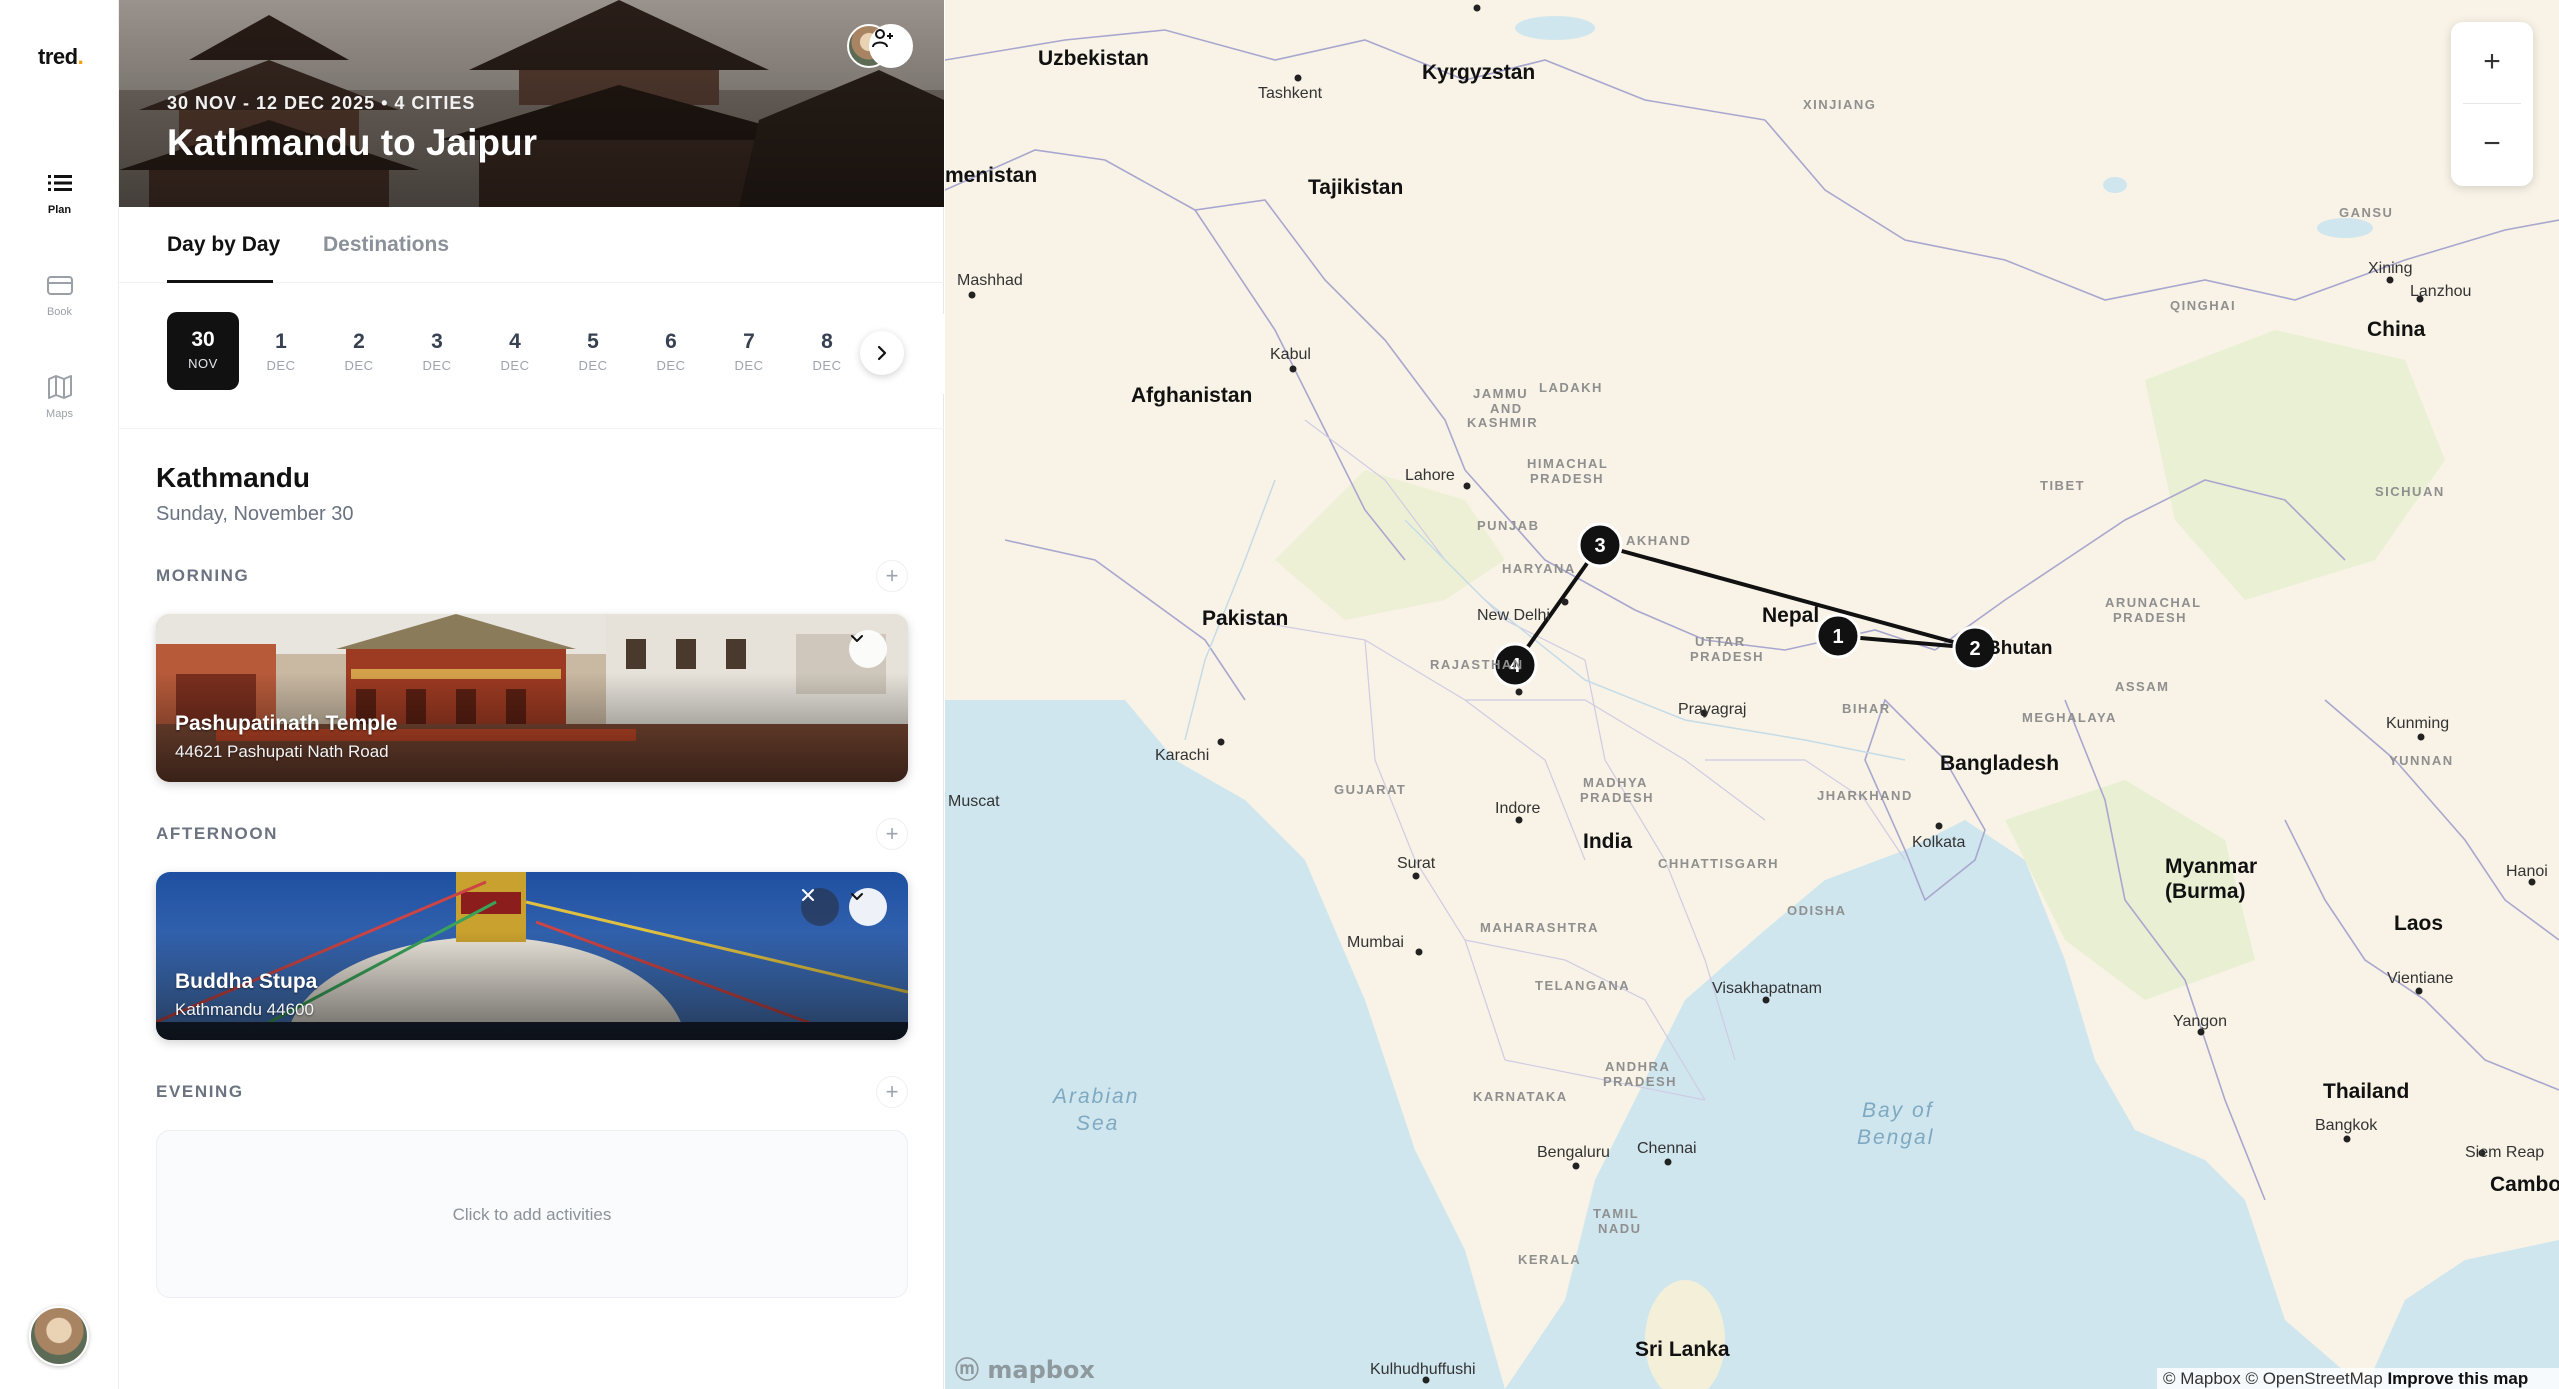 The image size is (2559, 1389). What do you see at coordinates (2527, 871) in the screenshot?
I see `map-label-city: Hanoi` at bounding box center [2527, 871].